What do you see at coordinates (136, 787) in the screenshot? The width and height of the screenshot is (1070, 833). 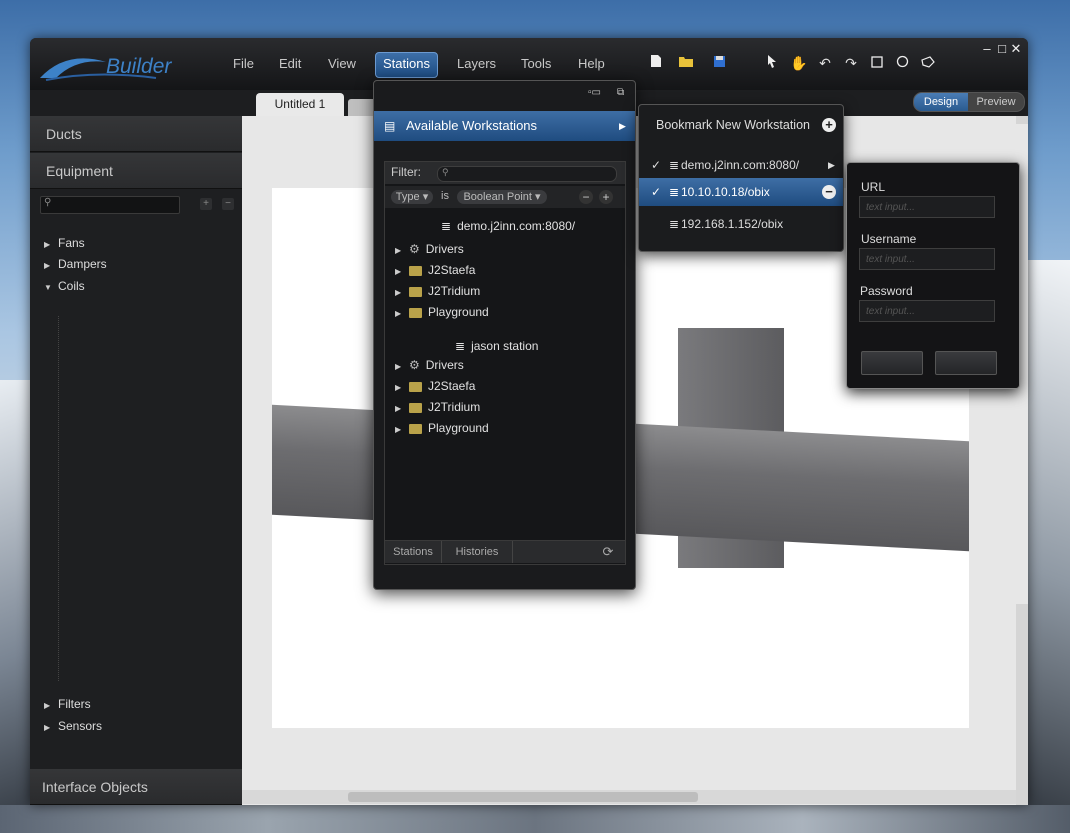 I see `sidebar-section-interface-objects: Interface Objects` at bounding box center [136, 787].